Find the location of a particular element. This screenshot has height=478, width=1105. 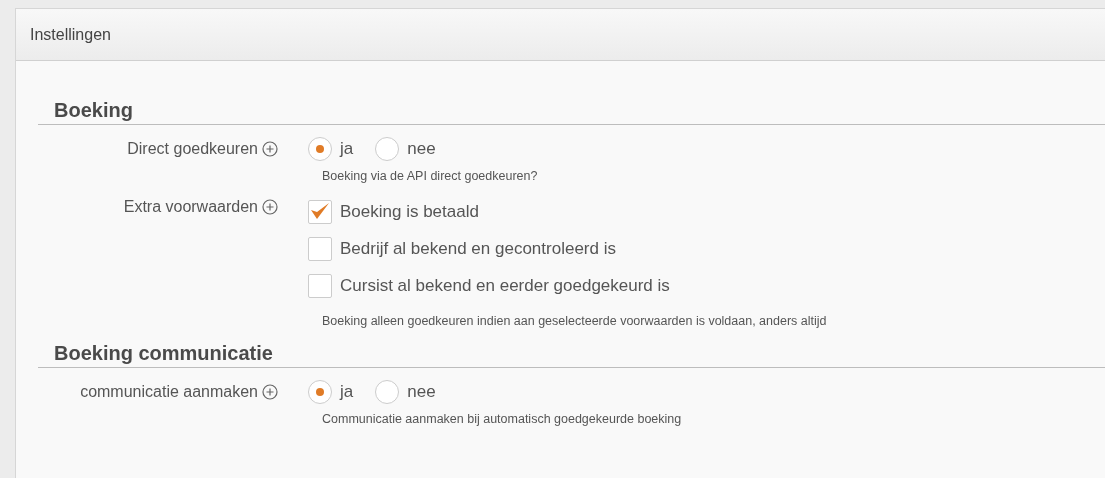

checkbox-option: Bedrijf al bekend en gecontroleerd is is located at coordinates (462, 248).